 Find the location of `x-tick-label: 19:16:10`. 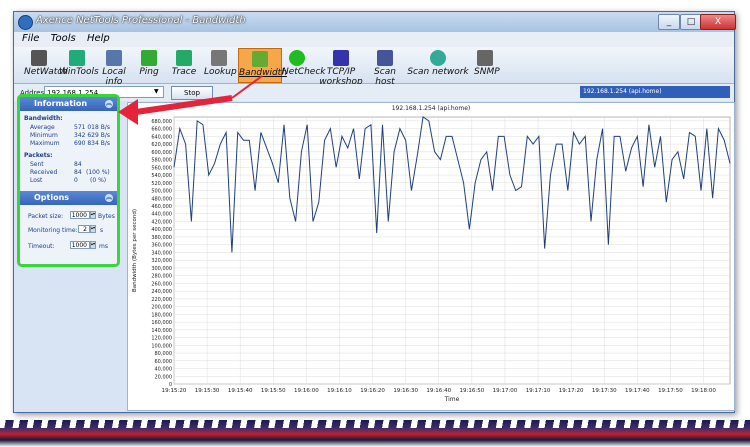

x-tick-label: 19:16:10 is located at coordinates (339, 391).